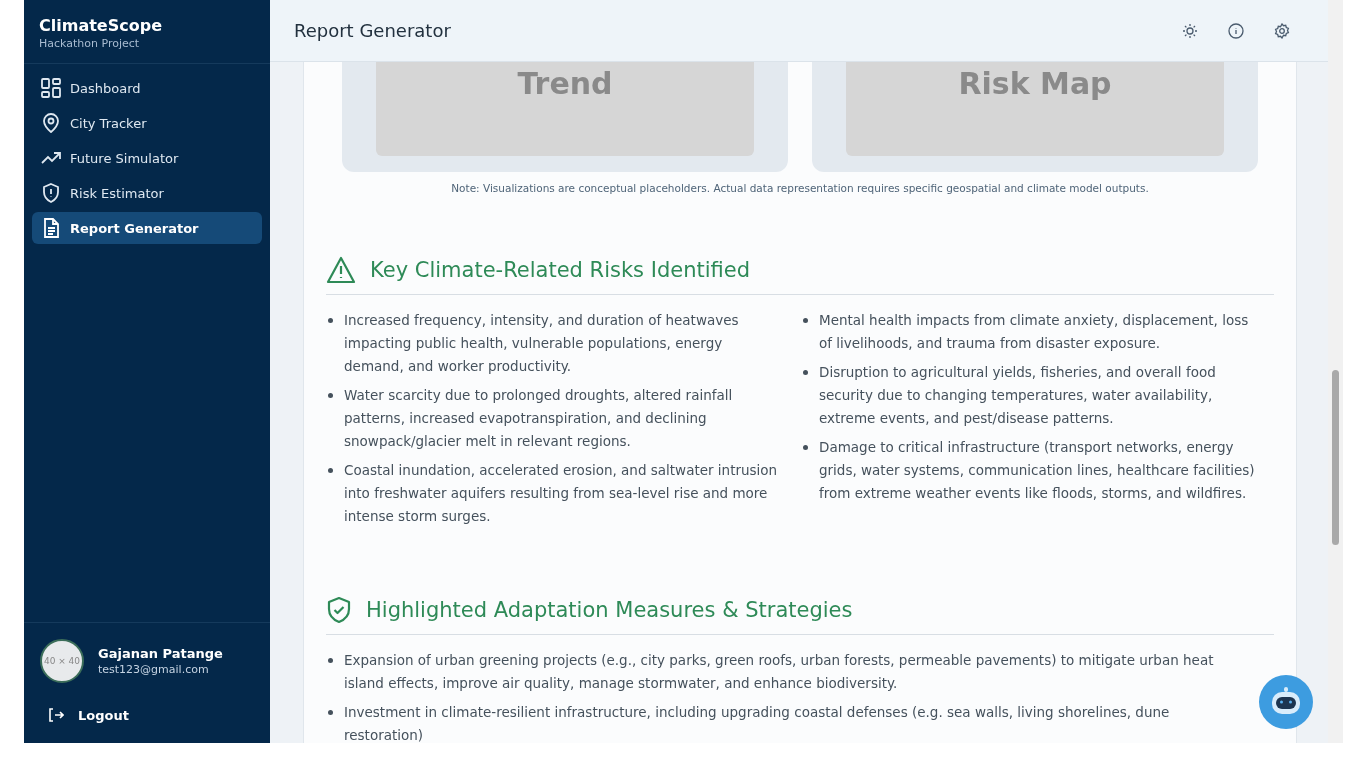 The image size is (1366, 778). Describe the element at coordinates (160, 653) in the screenshot. I see `user-name: Gajanan Patange` at that location.